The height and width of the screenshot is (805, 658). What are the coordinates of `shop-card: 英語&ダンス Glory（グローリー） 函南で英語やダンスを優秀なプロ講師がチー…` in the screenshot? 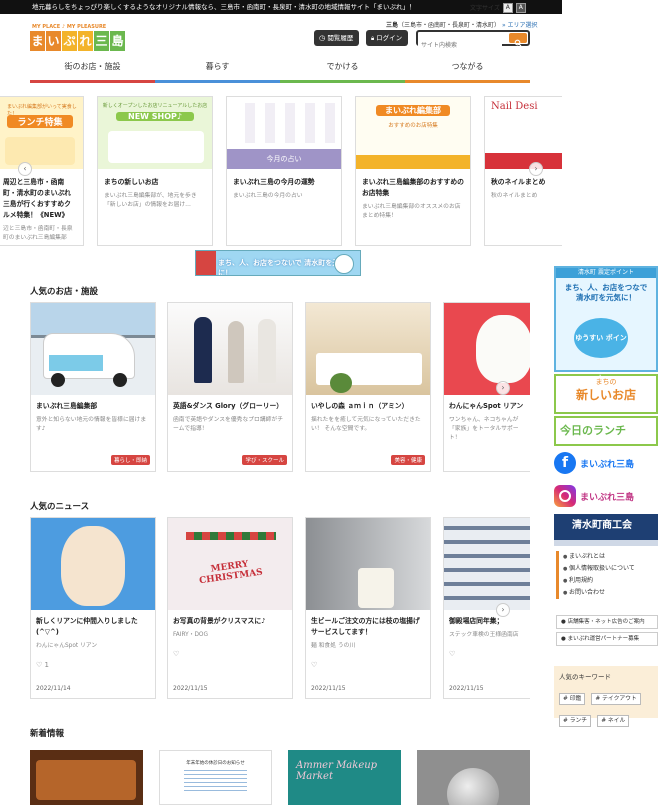 It's located at (230, 387).